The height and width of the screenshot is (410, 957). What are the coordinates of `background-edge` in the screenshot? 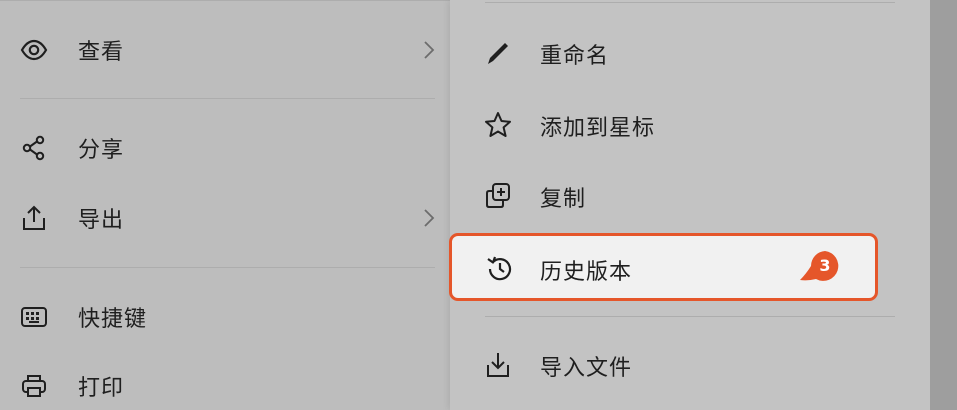 It's located at (943, 205).